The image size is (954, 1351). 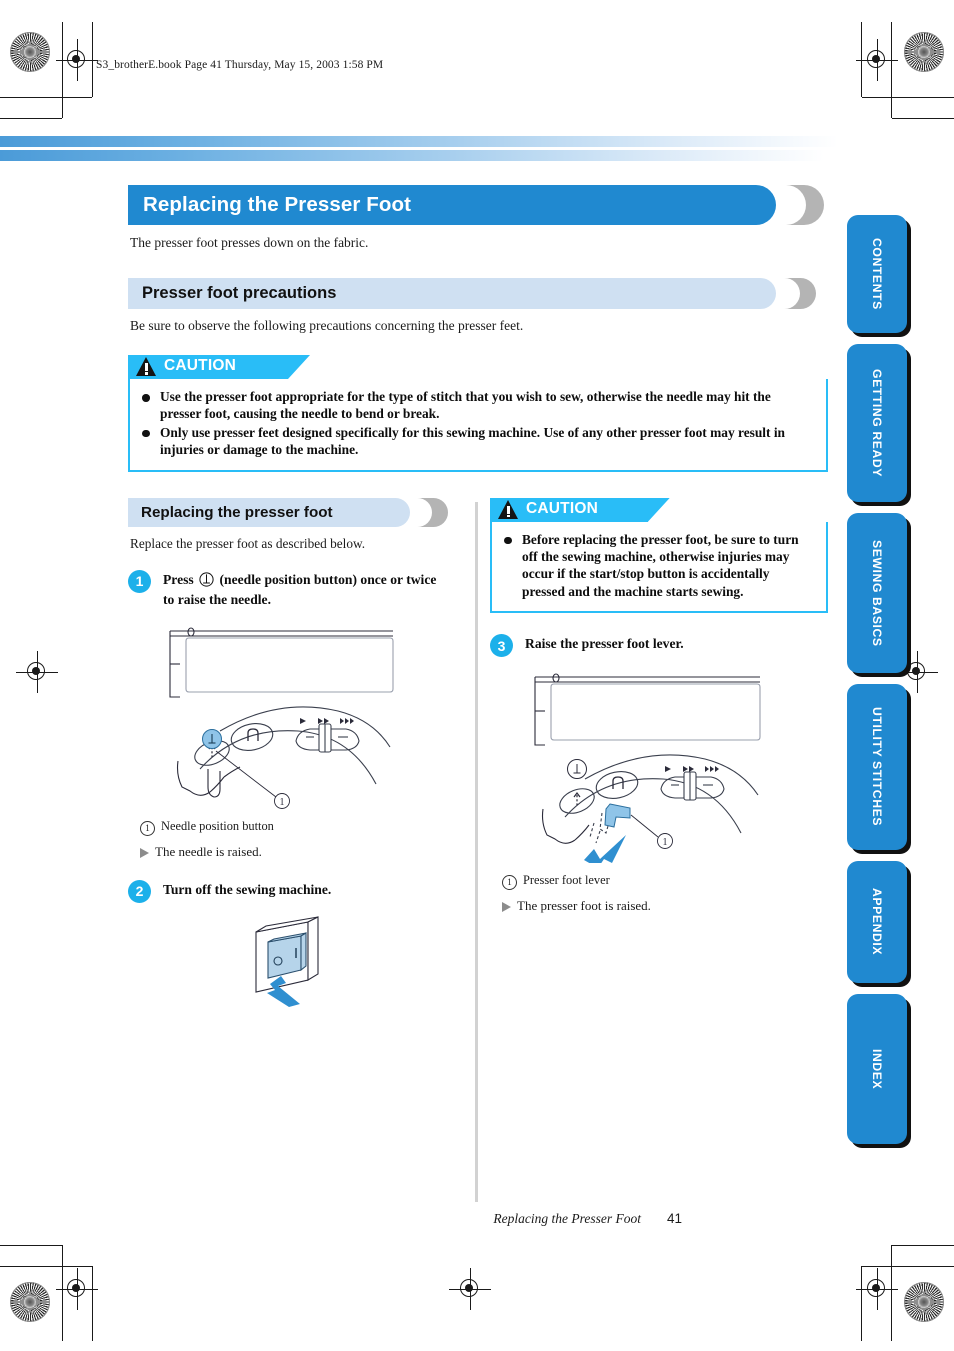 I want to click on step-3-result: The presser foot is raised., so click(x=665, y=906).